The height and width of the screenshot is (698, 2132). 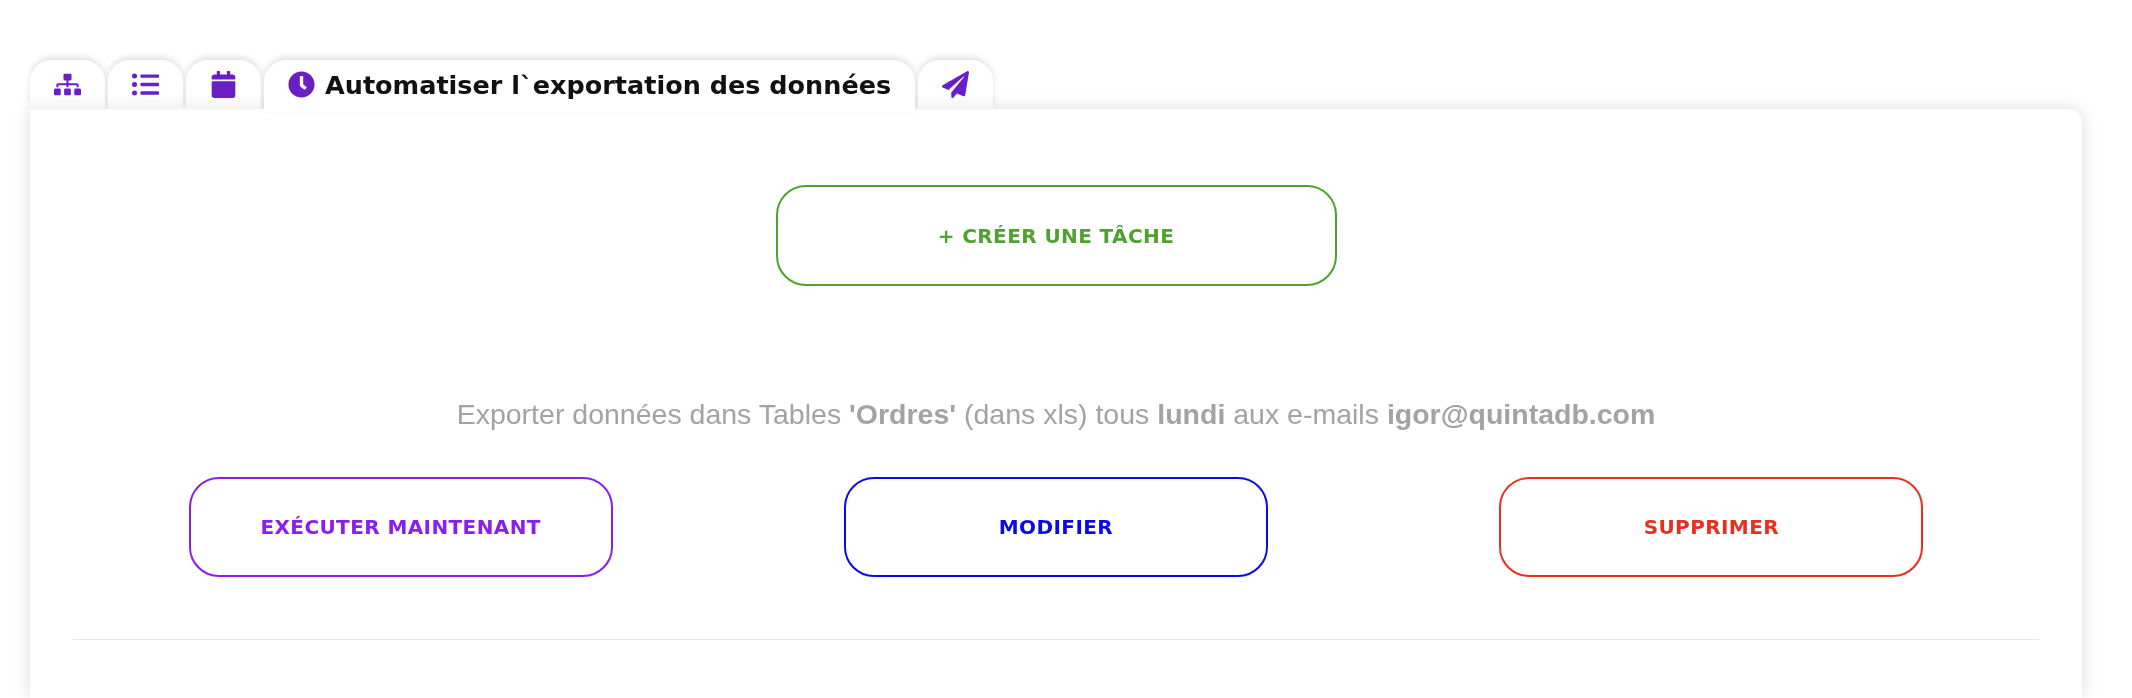 What do you see at coordinates (1711, 527) in the screenshot?
I see `action-button: SUPPRIMER` at bounding box center [1711, 527].